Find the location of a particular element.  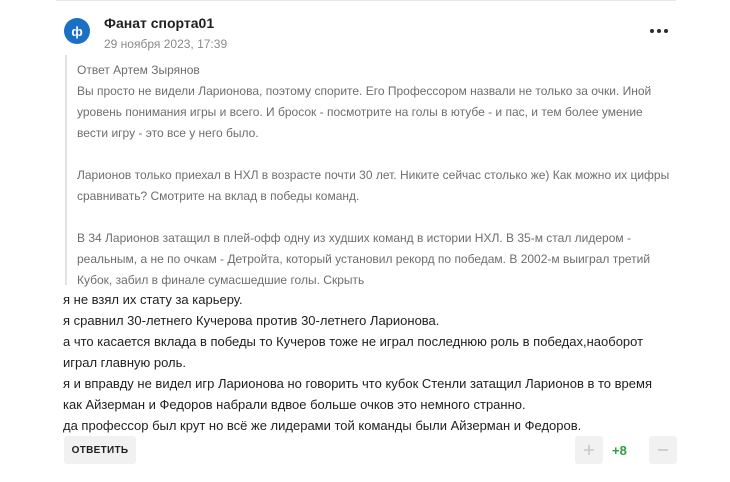

plus-icon is located at coordinates (589, 450).